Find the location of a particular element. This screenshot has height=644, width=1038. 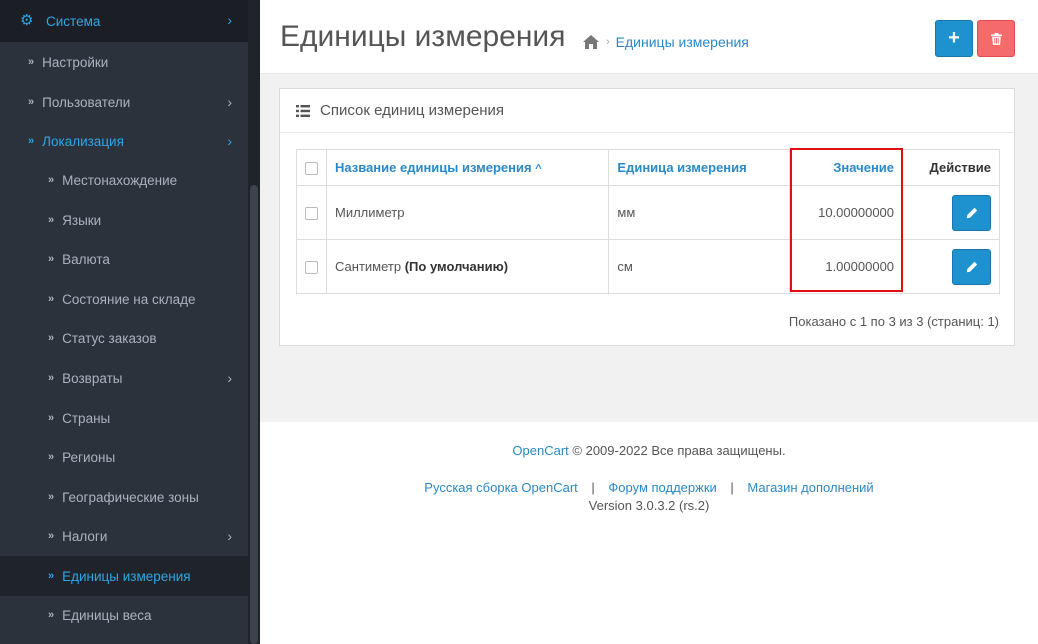

name-cell: Сантиметр (По умолчанию) is located at coordinates (467, 266).